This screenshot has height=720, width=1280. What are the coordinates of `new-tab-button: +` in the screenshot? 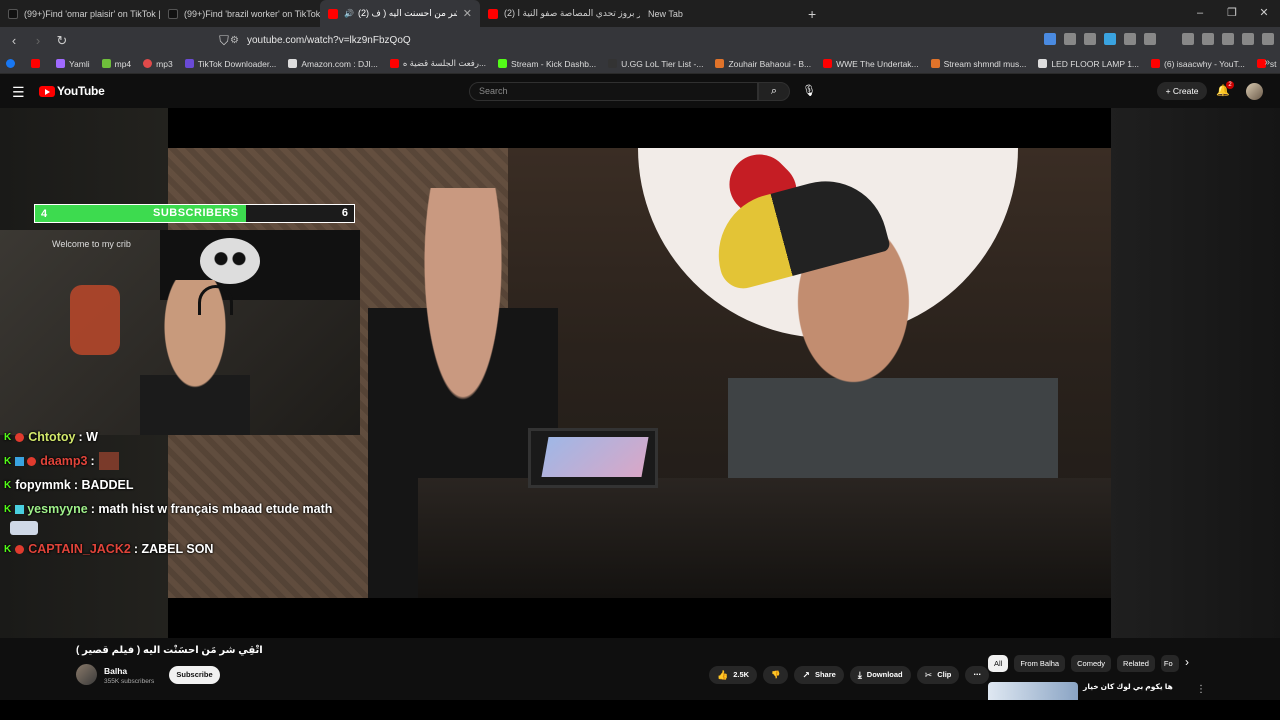 It's located at (812, 13).